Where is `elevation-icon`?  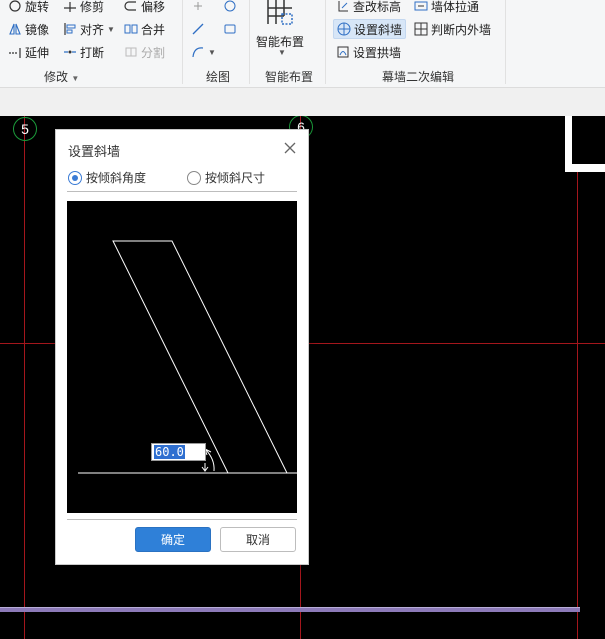
elevation-icon is located at coordinates (343, 6).